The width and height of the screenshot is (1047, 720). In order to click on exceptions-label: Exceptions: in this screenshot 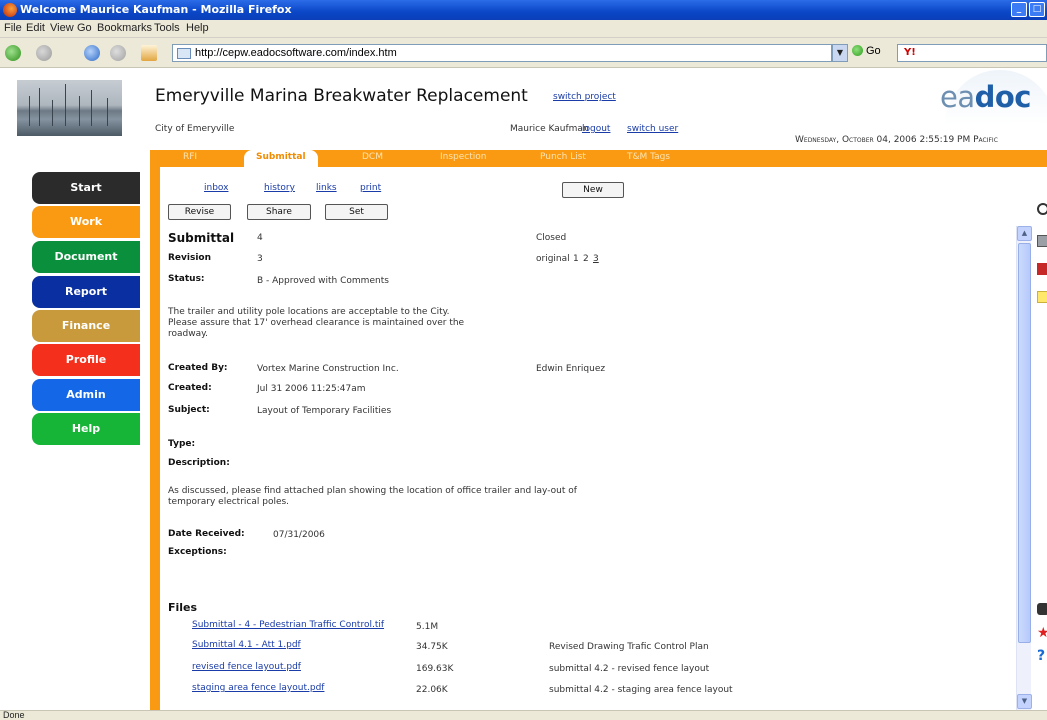, I will do `click(197, 552)`.